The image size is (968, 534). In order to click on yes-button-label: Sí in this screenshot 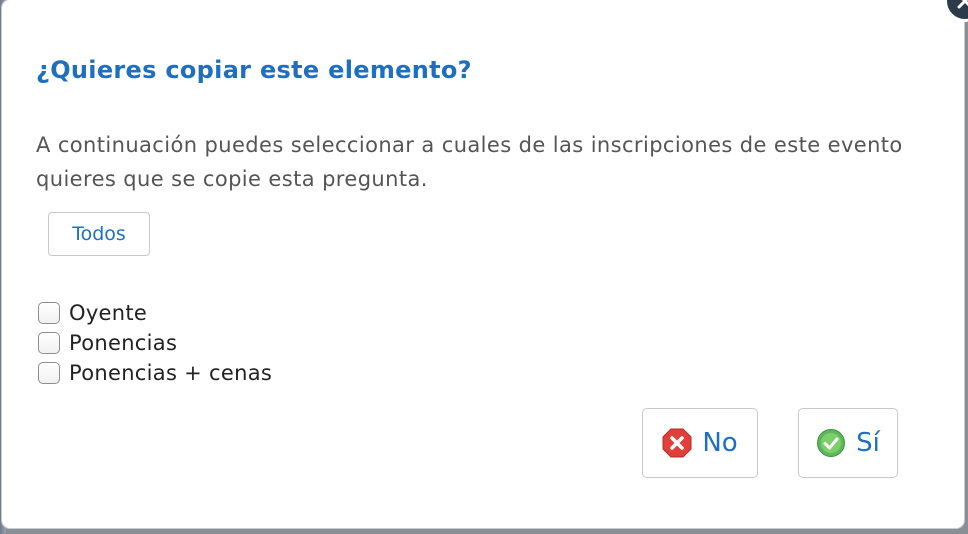, I will do `click(868, 443)`.